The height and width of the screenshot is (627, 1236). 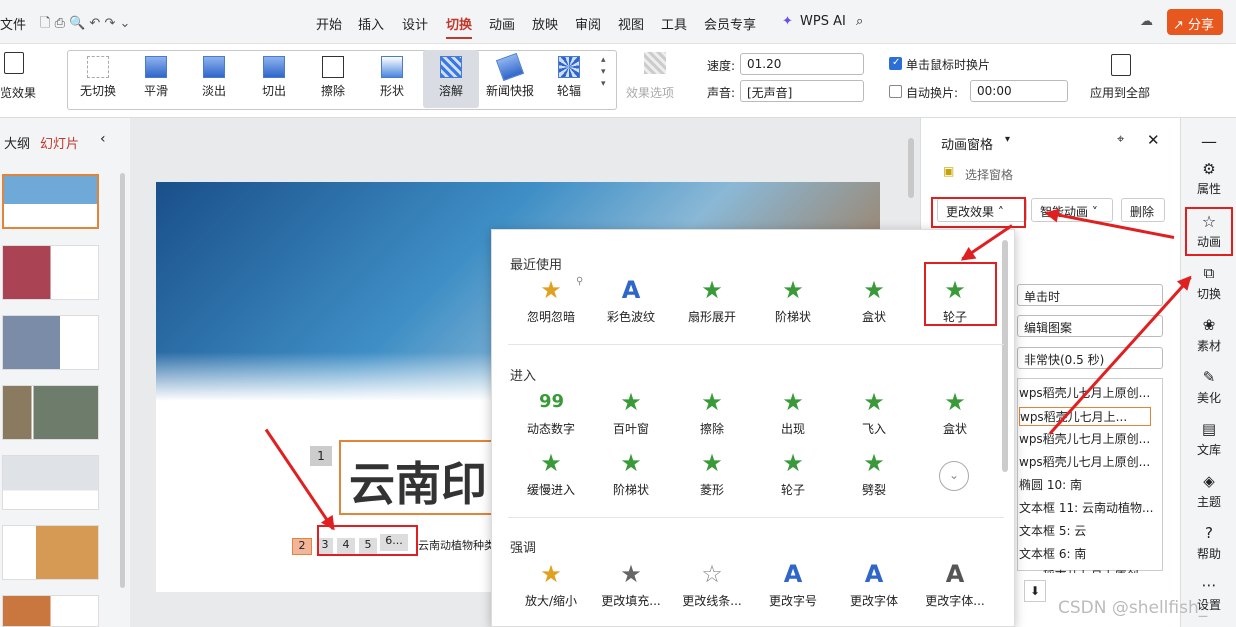 What do you see at coordinates (895, 63) in the screenshot?
I see `on-click-checkbox` at bounding box center [895, 63].